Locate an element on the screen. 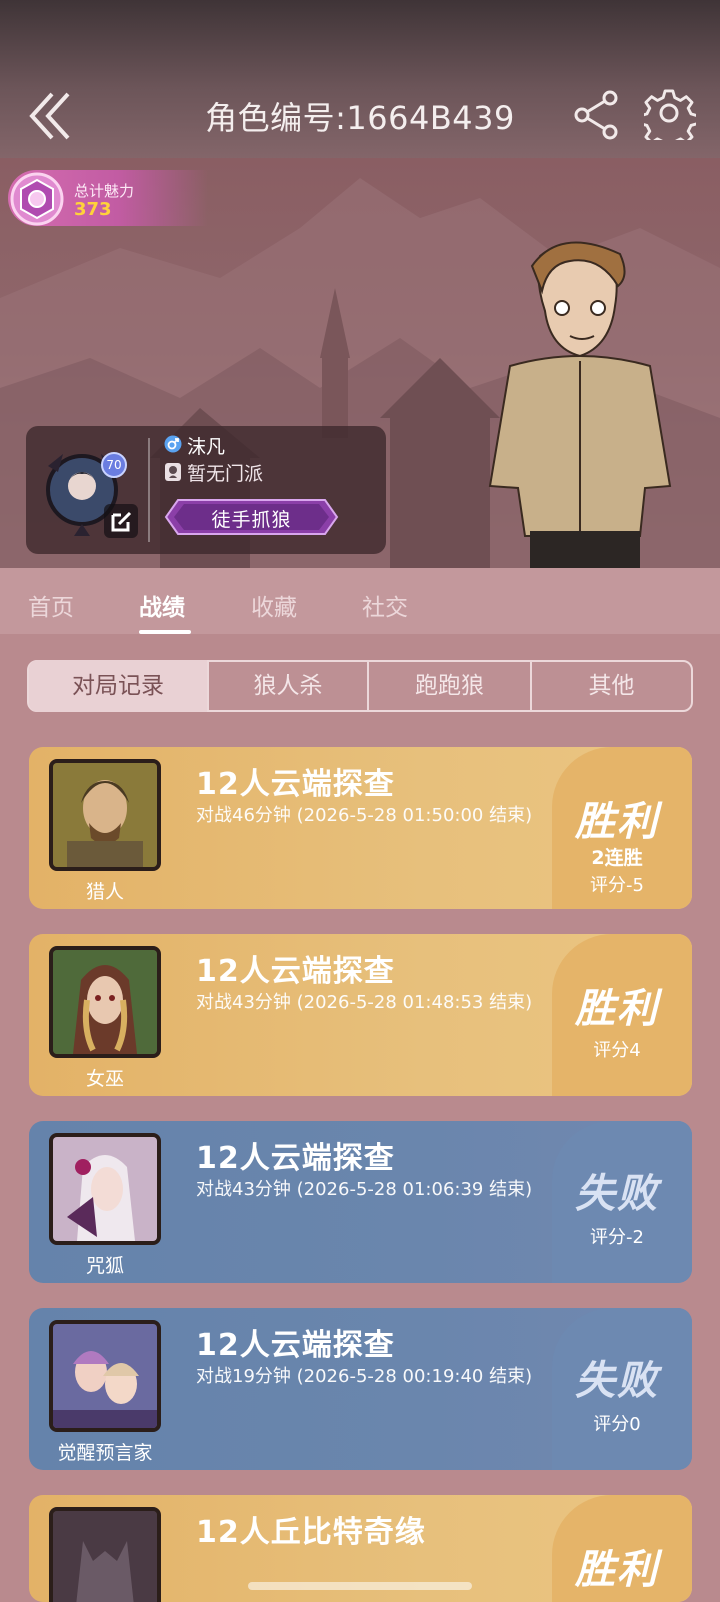  card-divider is located at coordinates (149, 490).